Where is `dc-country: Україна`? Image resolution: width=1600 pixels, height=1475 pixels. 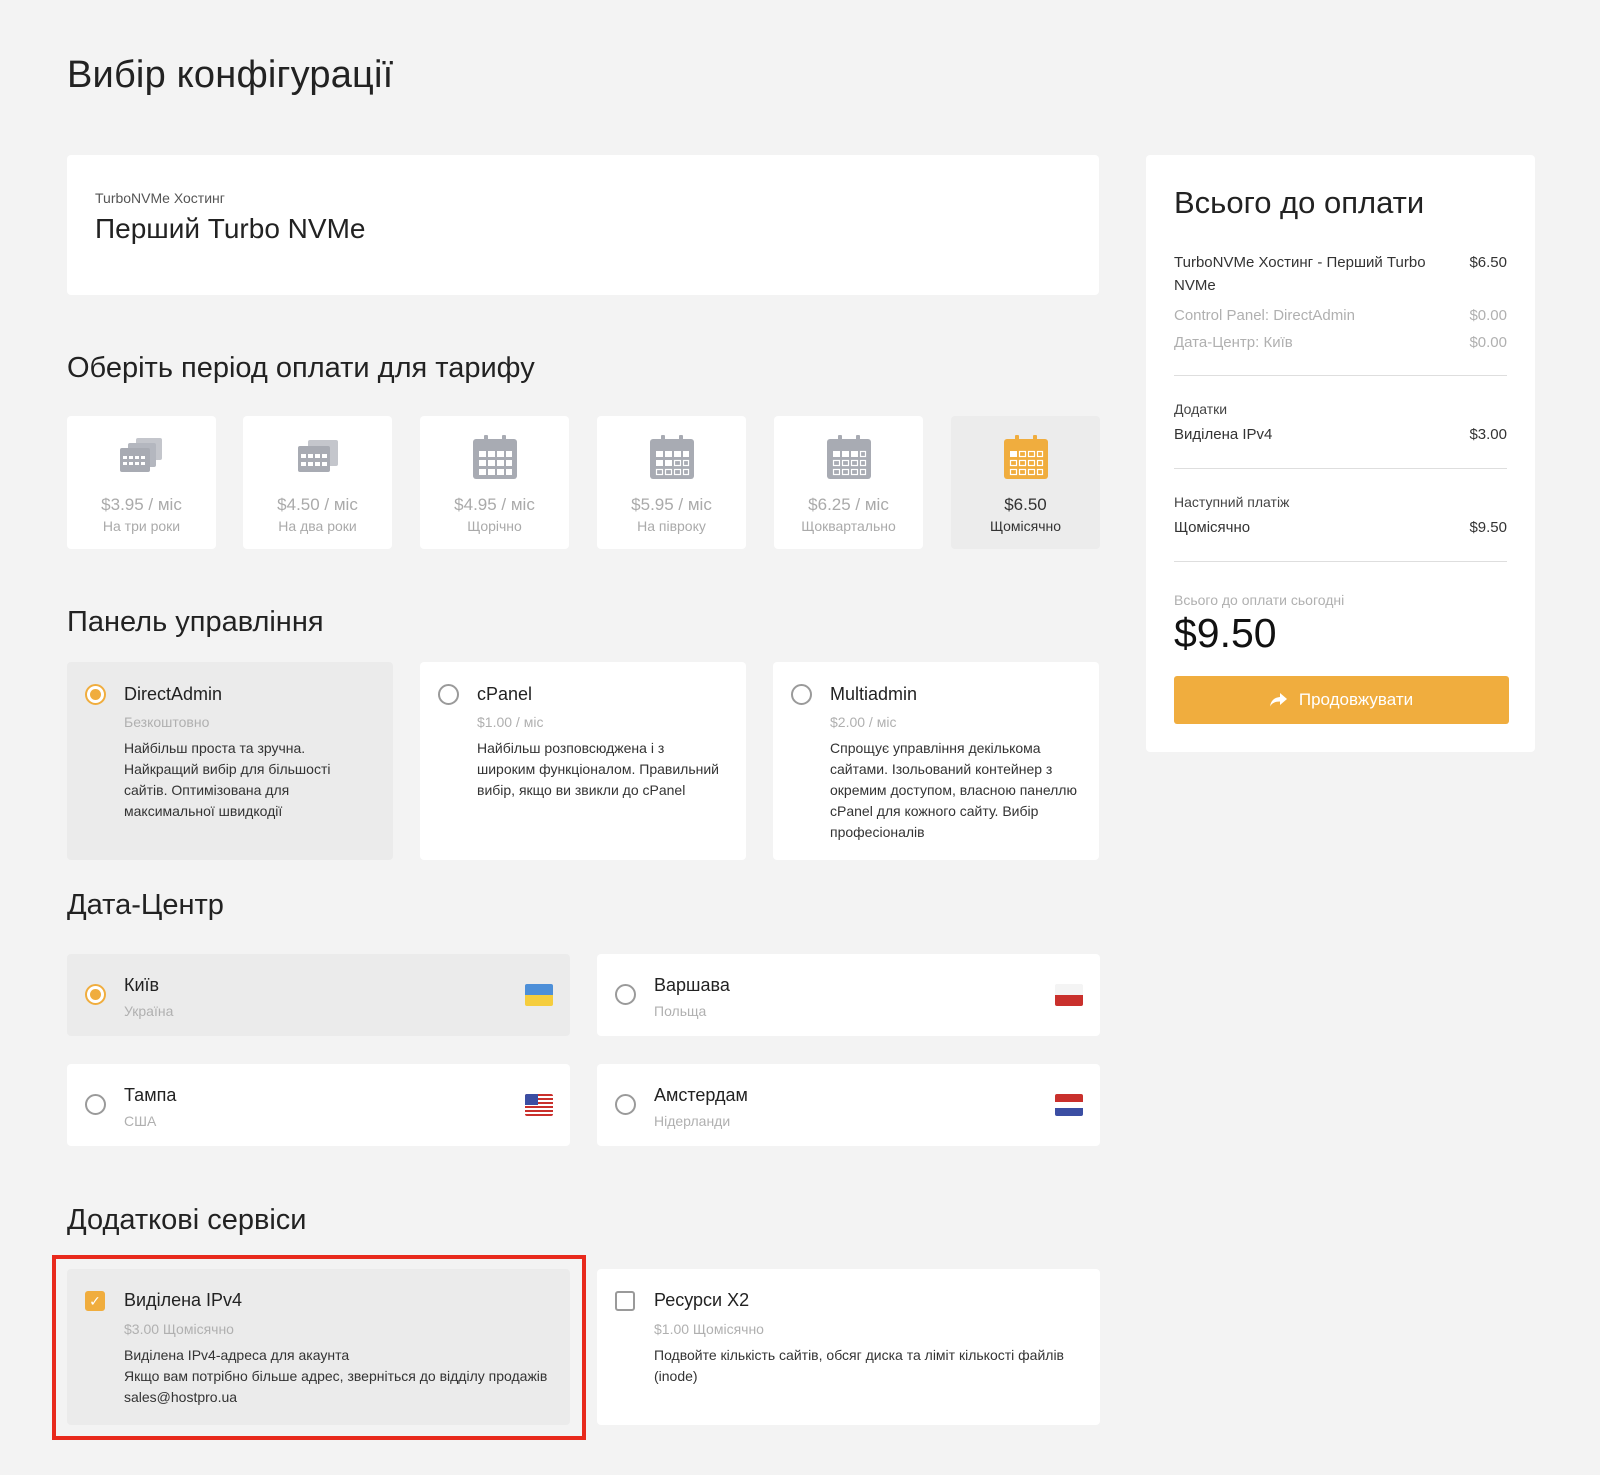 dc-country: Україна is located at coordinates (149, 1011).